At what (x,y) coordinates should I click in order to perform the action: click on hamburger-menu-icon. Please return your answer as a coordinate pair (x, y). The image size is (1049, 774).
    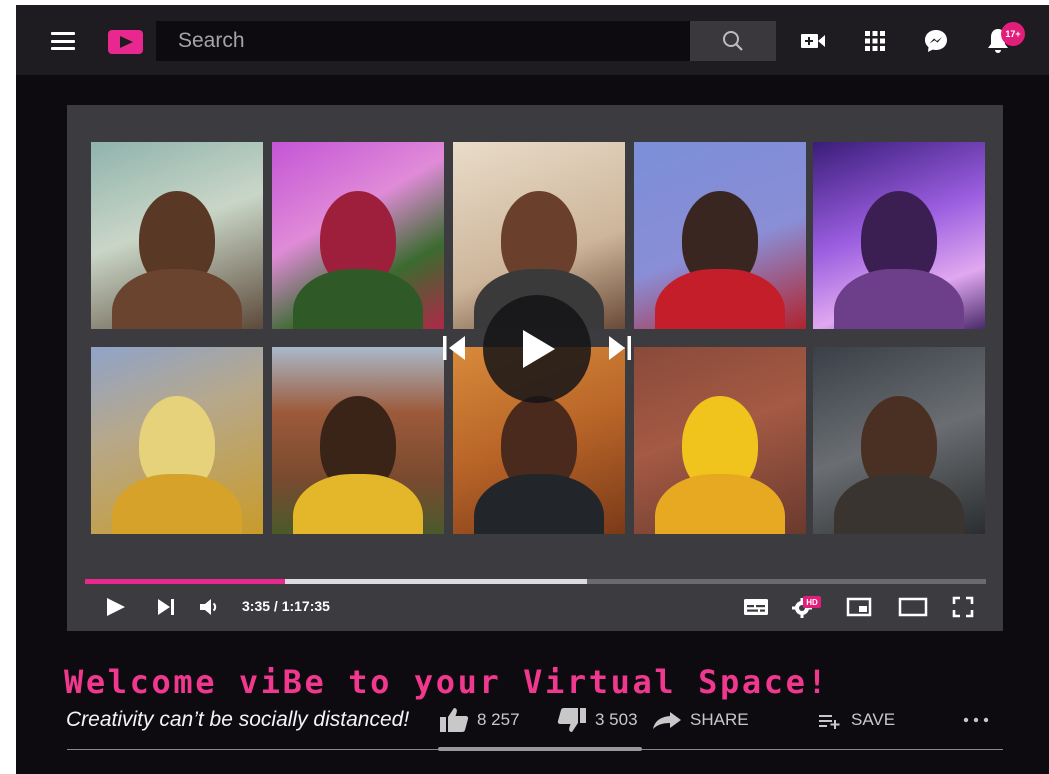
    Looking at the image, I should click on (63, 41).